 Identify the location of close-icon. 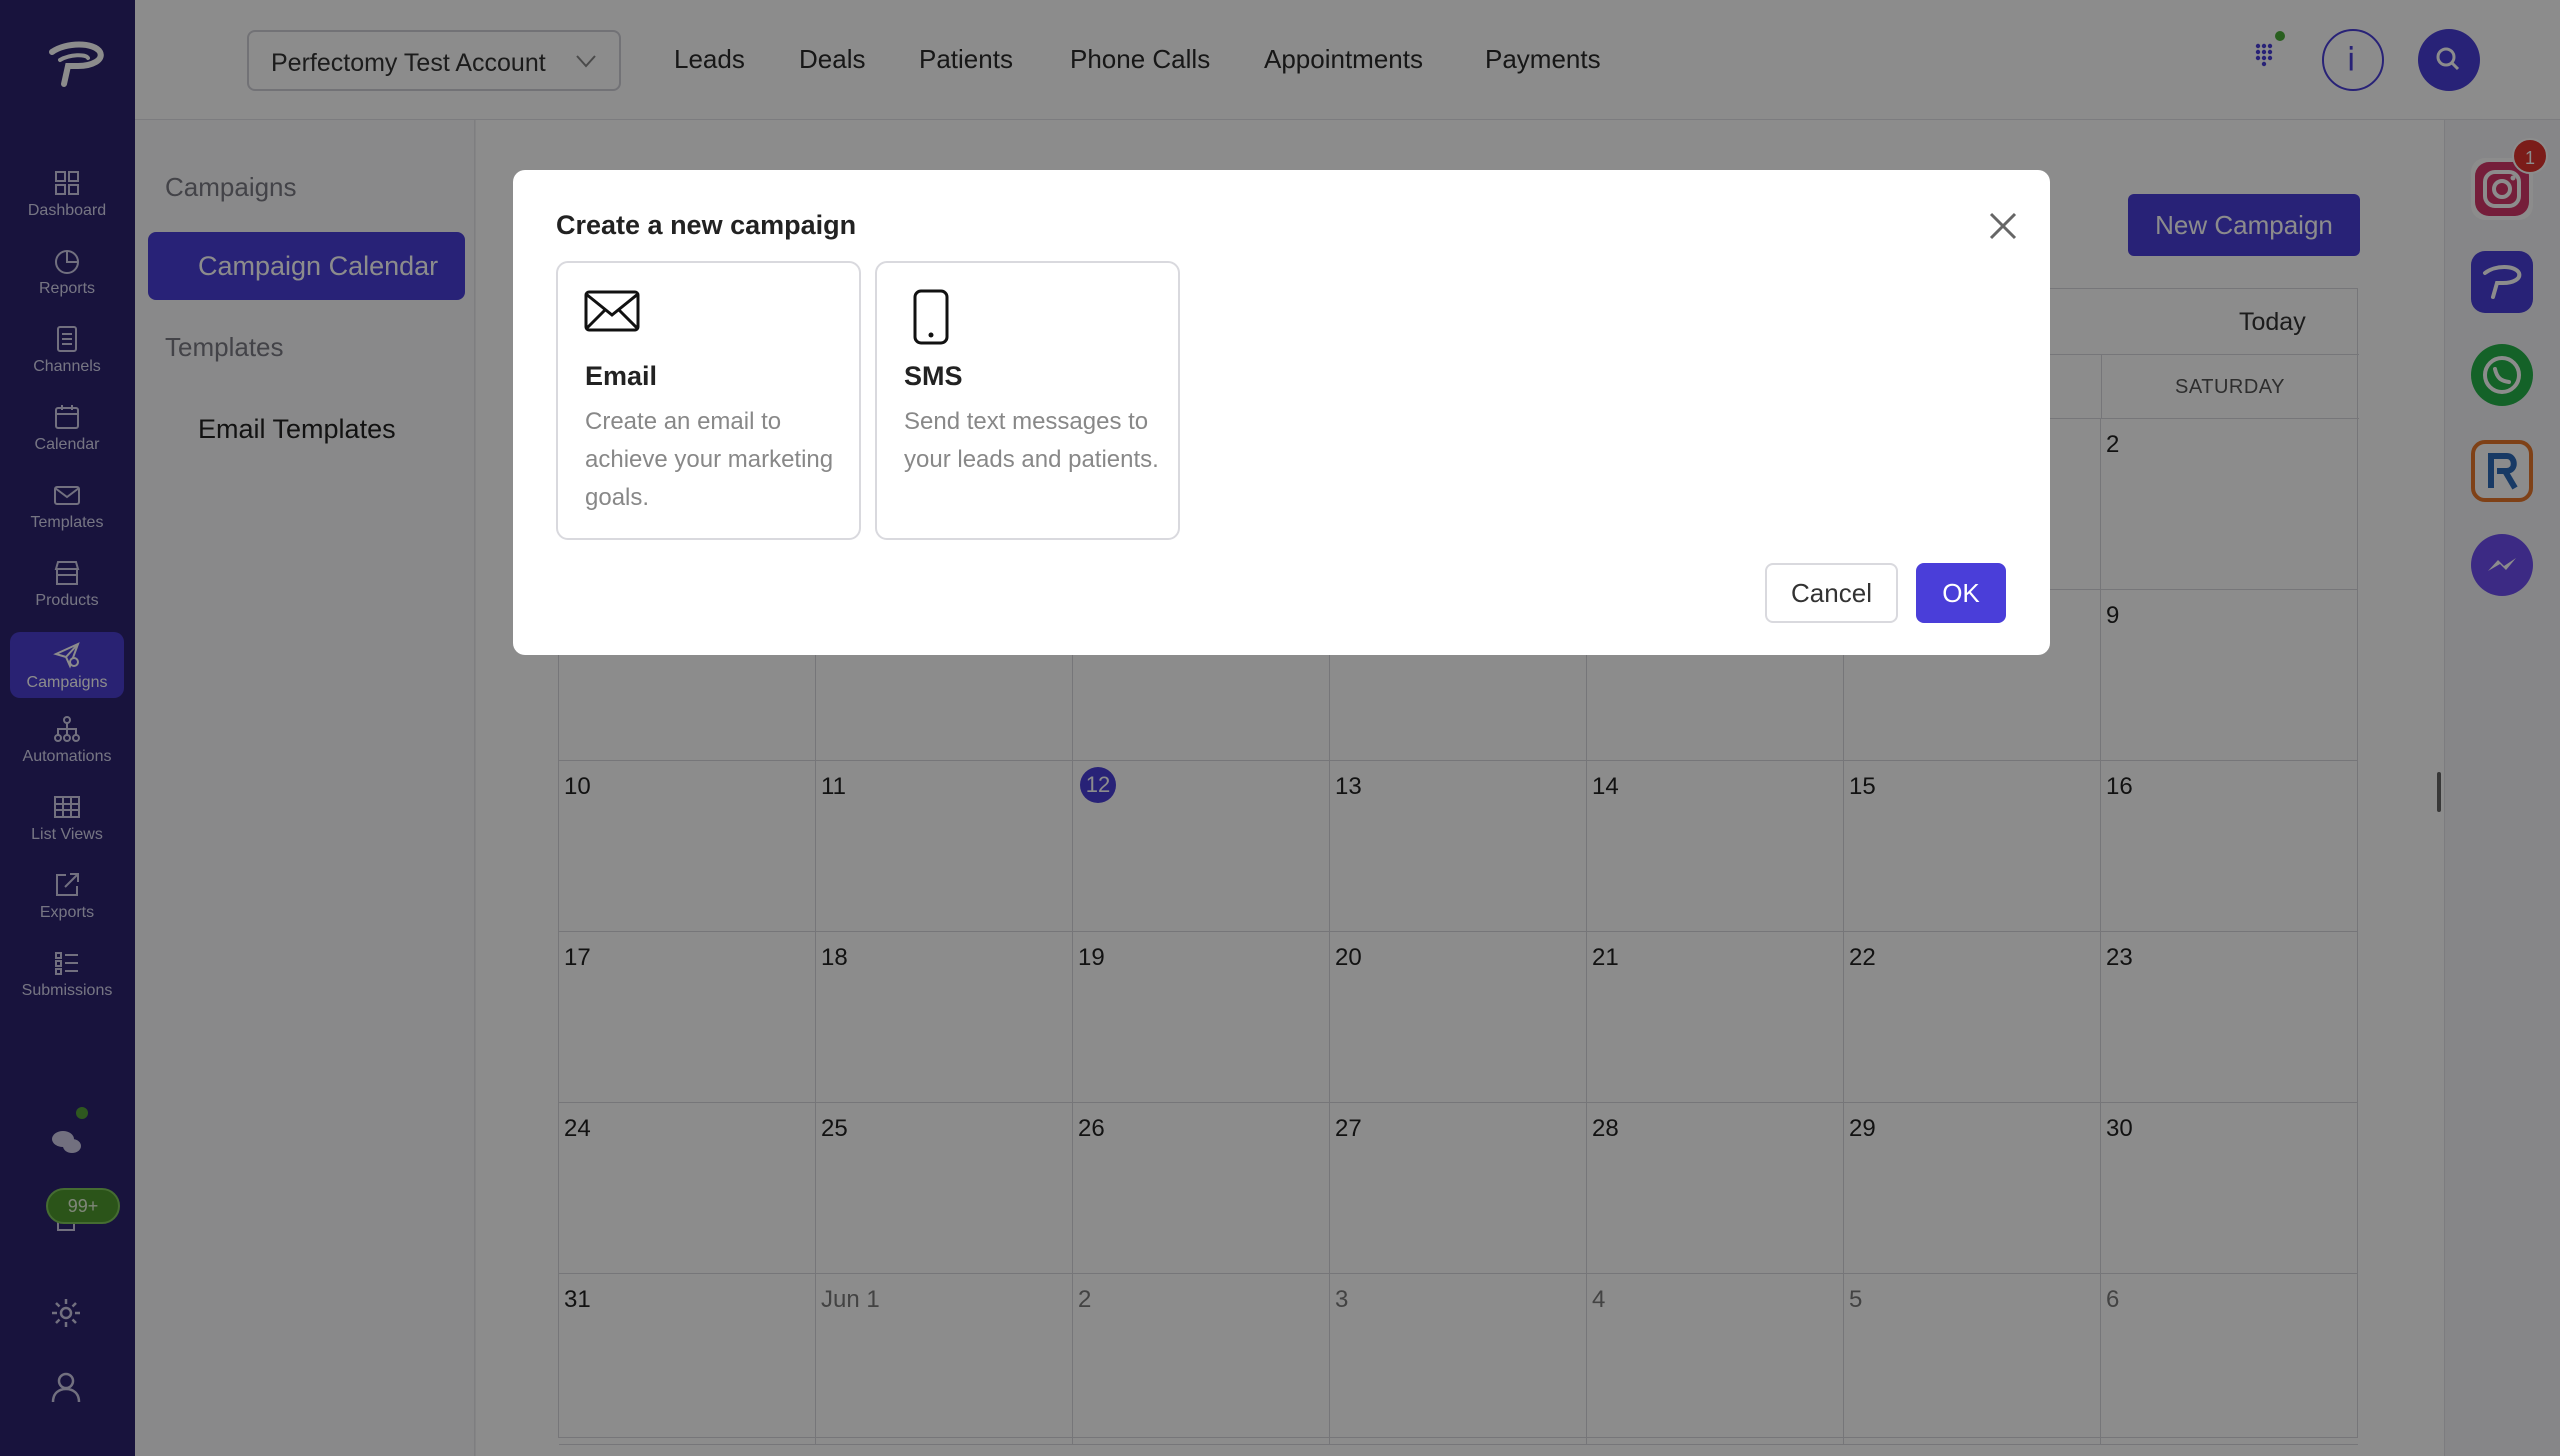
(2003, 226).